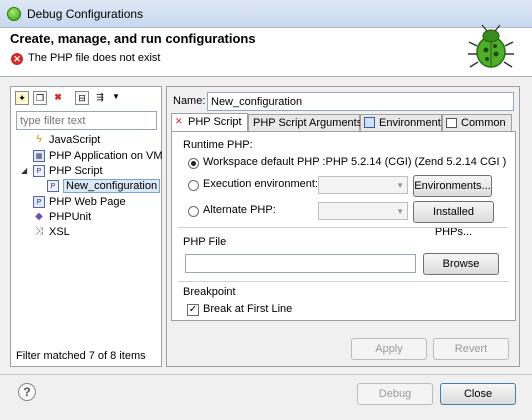 Image resolution: width=532 pixels, height=420 pixels. Describe the element at coordinates (14, 14) in the screenshot. I see `eclipse-app-icon` at that location.